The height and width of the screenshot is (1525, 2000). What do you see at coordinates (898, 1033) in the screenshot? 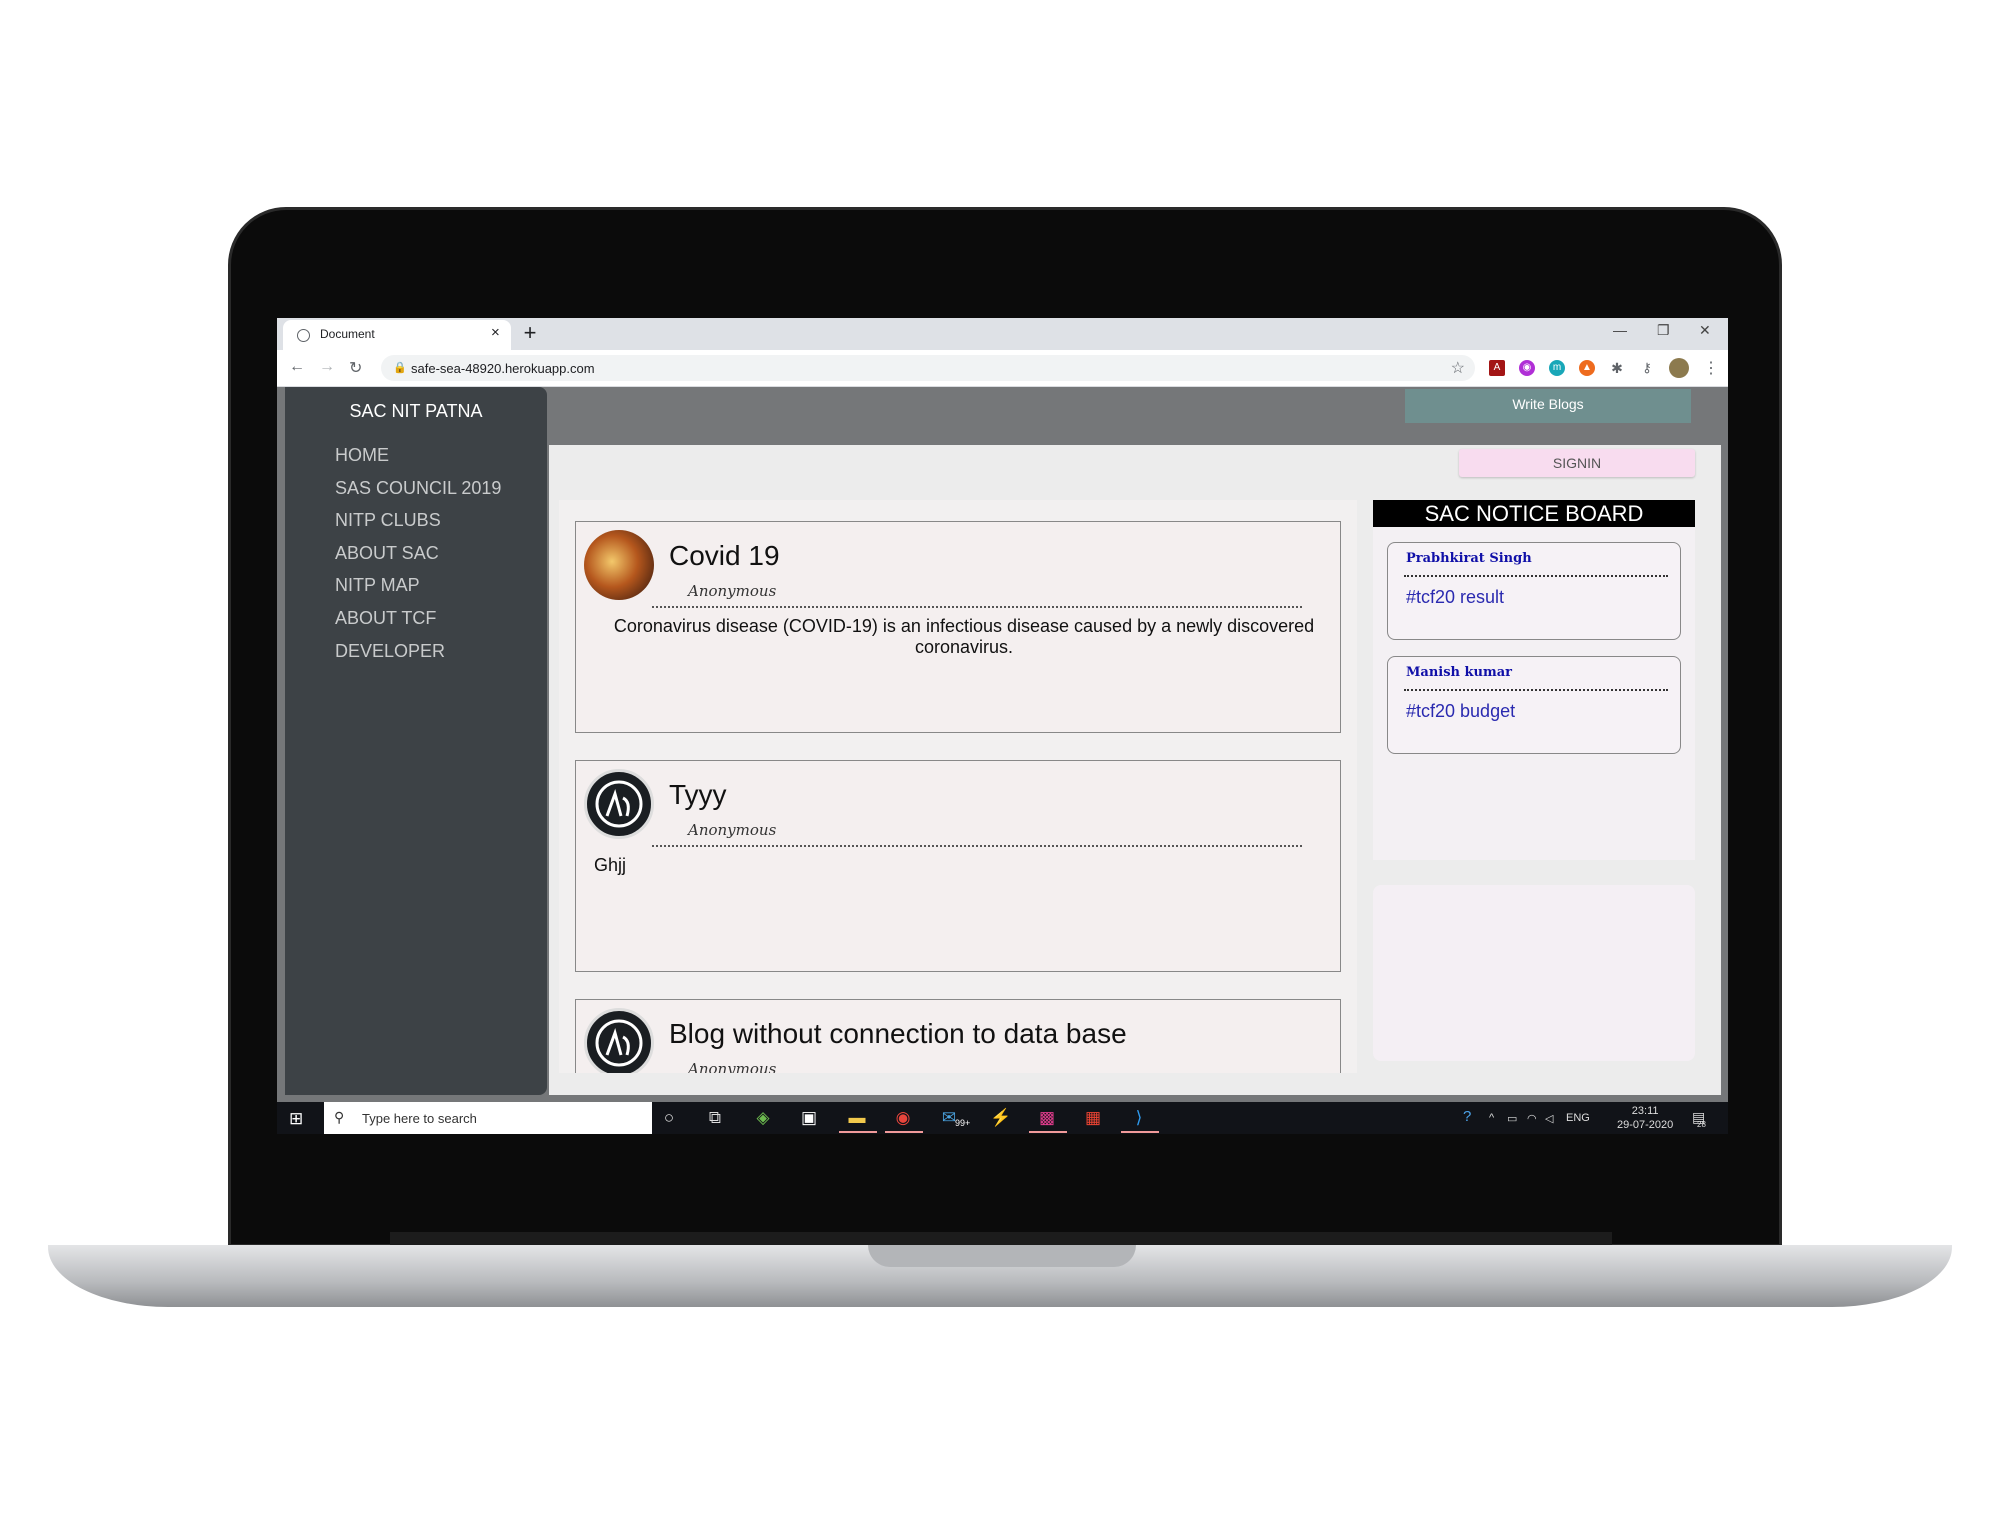
I see `post-title: Blog without connection to data base` at bounding box center [898, 1033].